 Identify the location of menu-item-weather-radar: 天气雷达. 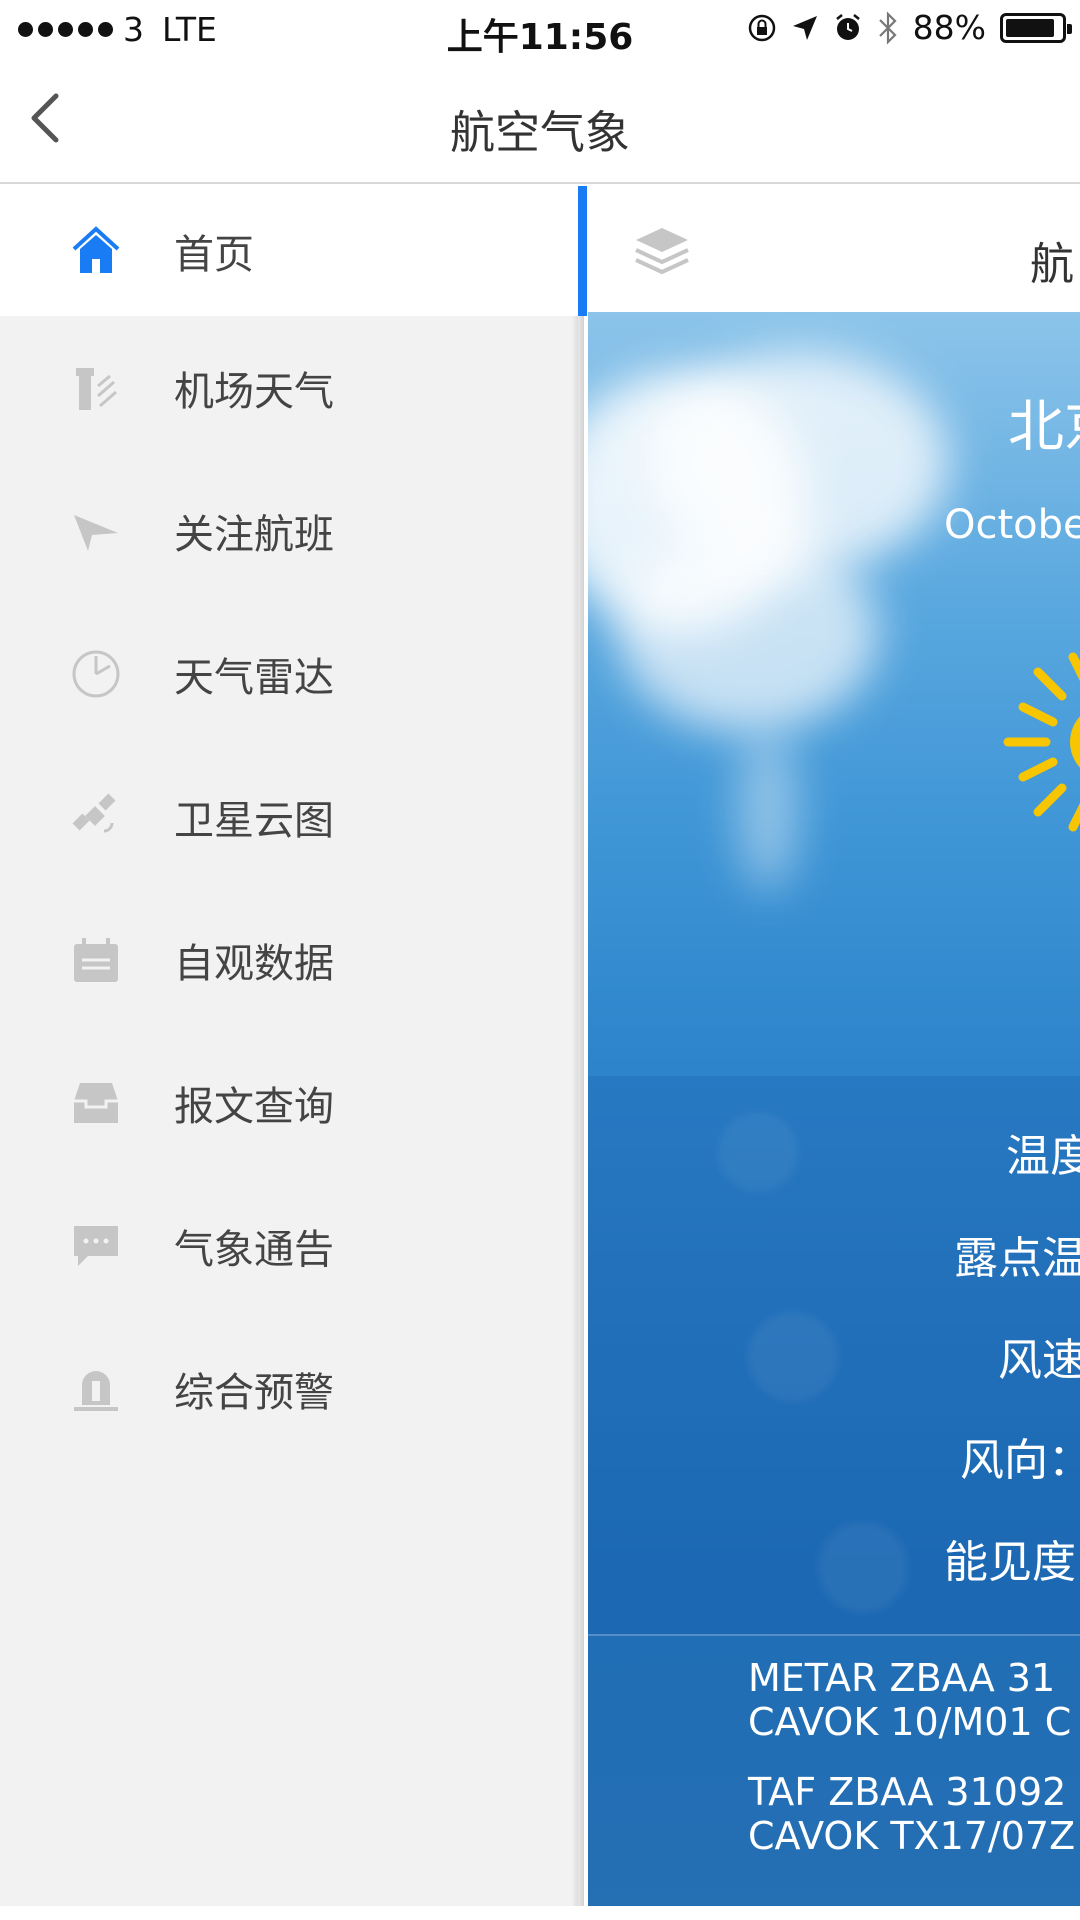
(289, 673).